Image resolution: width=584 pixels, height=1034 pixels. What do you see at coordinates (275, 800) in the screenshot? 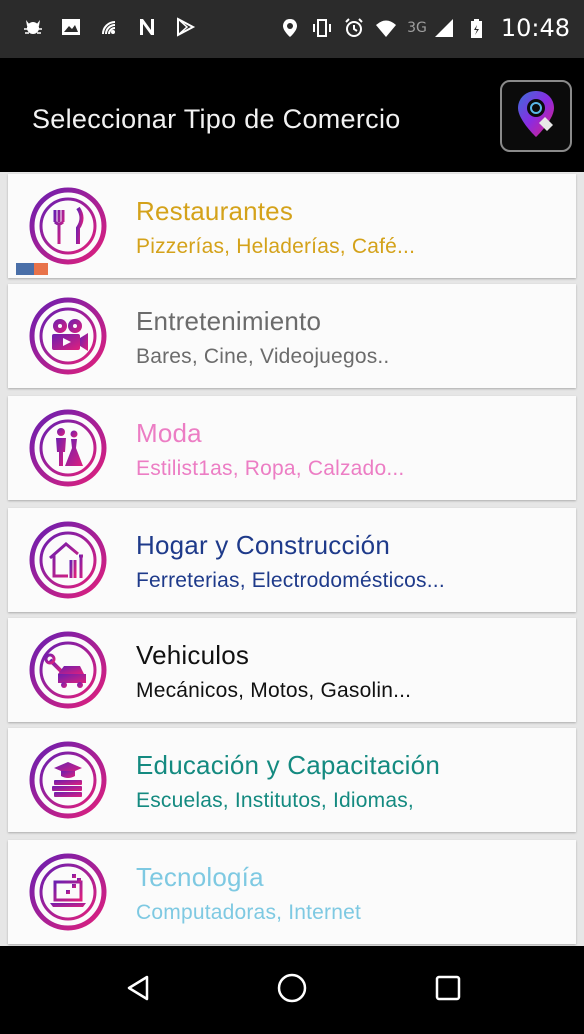
I see `category-description: Escuelas, Institutos, Idiomas,` at bounding box center [275, 800].